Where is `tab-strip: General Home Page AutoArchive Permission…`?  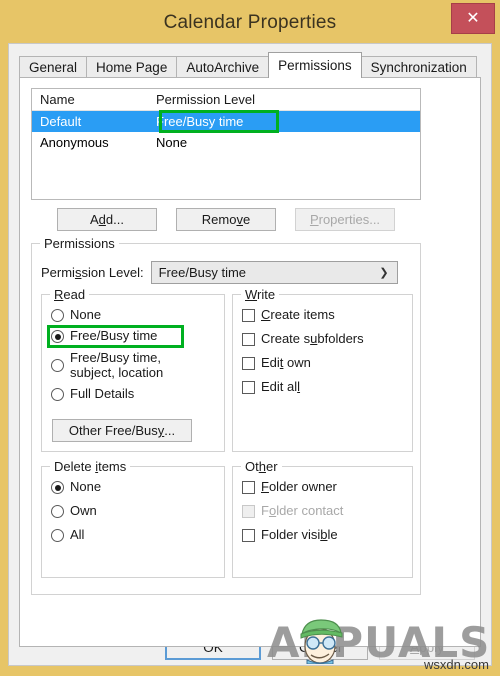 tab-strip: General Home Page AutoArchive Permission… is located at coordinates (255, 65).